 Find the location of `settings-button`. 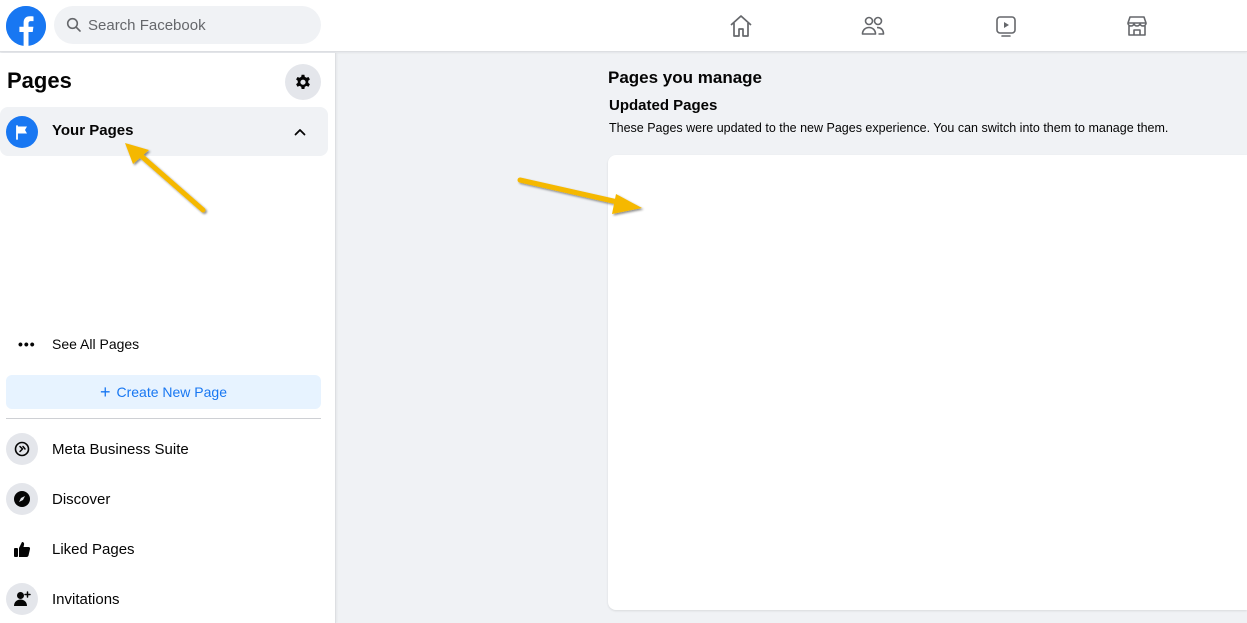

settings-button is located at coordinates (303, 82).